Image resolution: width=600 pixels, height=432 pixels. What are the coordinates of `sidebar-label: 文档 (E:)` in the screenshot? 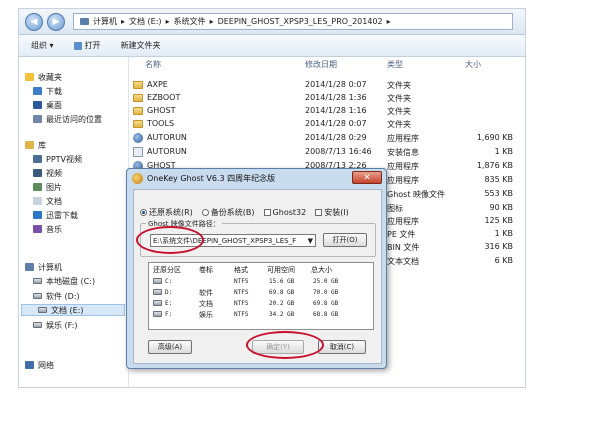 It's located at (67, 310).